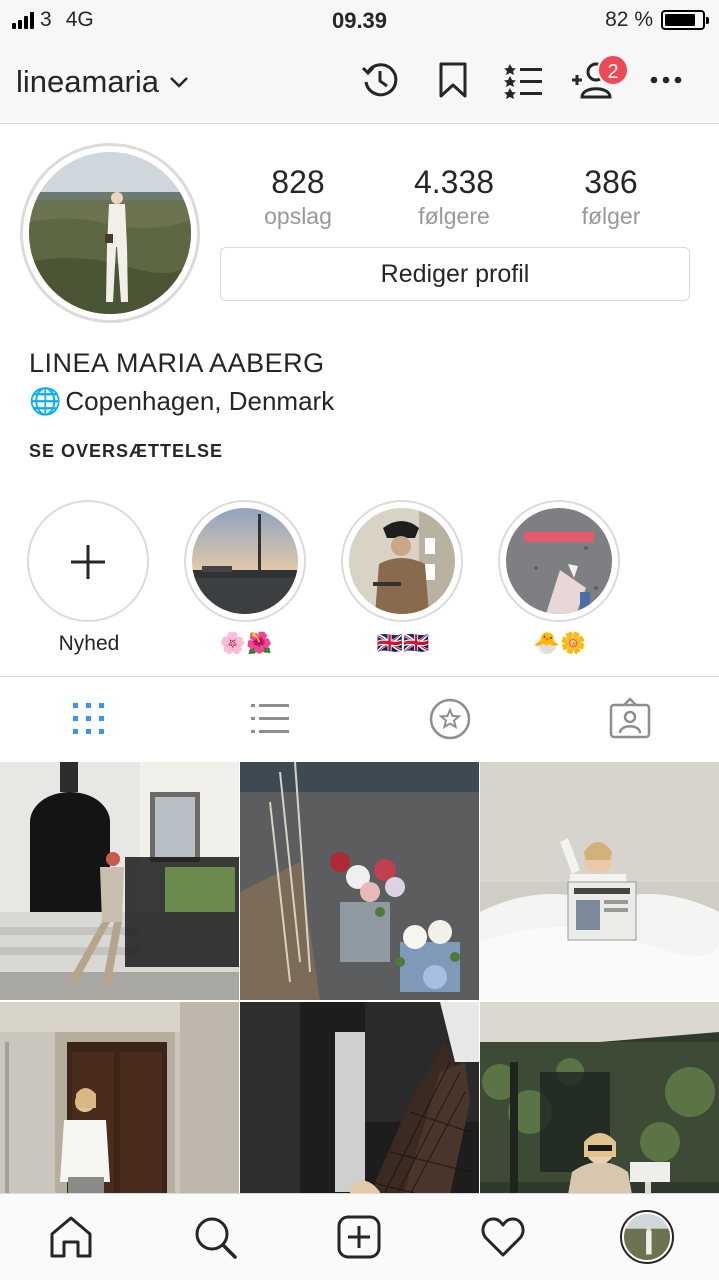 Image resolution: width=719 pixels, height=1280 pixels. I want to click on divider, so click(359, 676).